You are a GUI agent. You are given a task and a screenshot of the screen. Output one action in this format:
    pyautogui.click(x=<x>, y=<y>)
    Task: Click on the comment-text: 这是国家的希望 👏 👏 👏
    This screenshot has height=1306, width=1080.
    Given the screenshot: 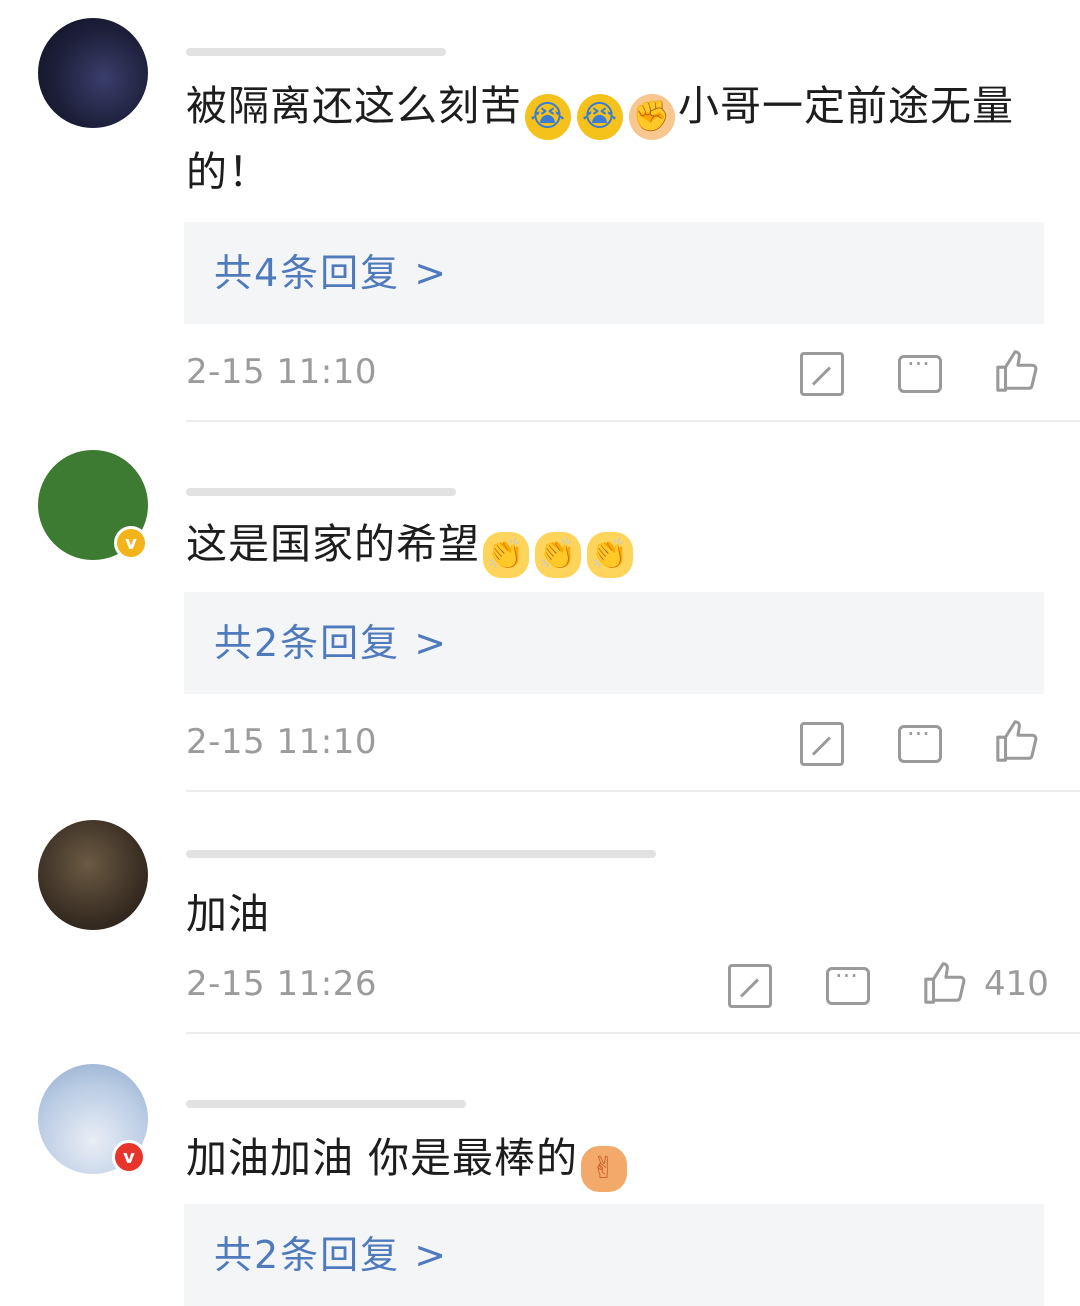 What is the action you would take?
    pyautogui.click(x=621, y=545)
    